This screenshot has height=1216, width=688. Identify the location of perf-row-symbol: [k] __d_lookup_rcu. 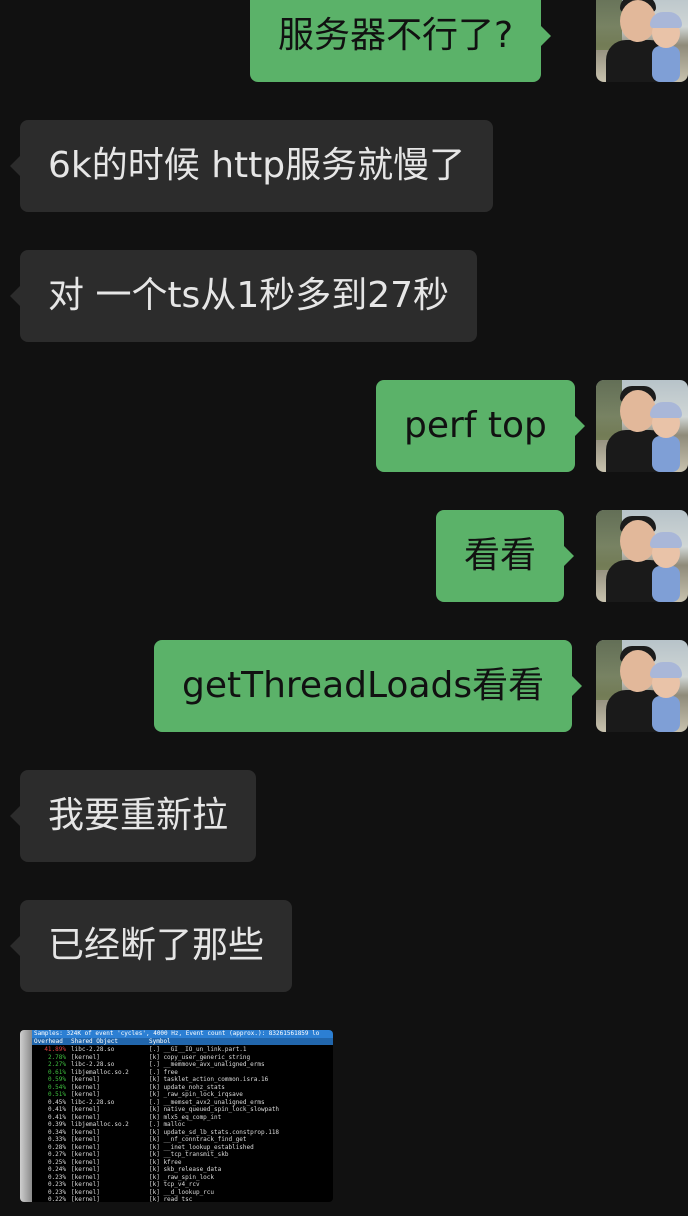
(182, 1192).